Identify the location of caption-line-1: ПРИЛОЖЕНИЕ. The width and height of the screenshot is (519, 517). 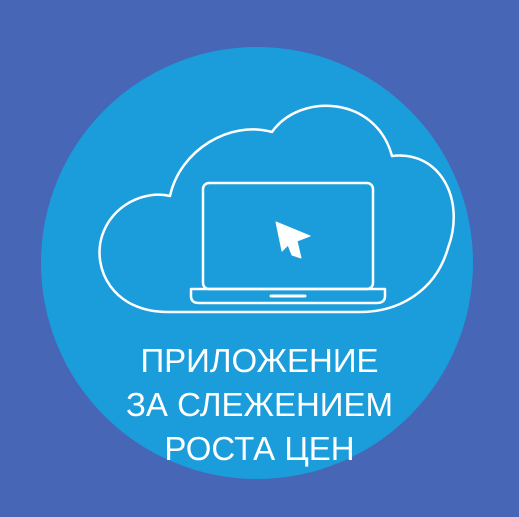
(259, 360).